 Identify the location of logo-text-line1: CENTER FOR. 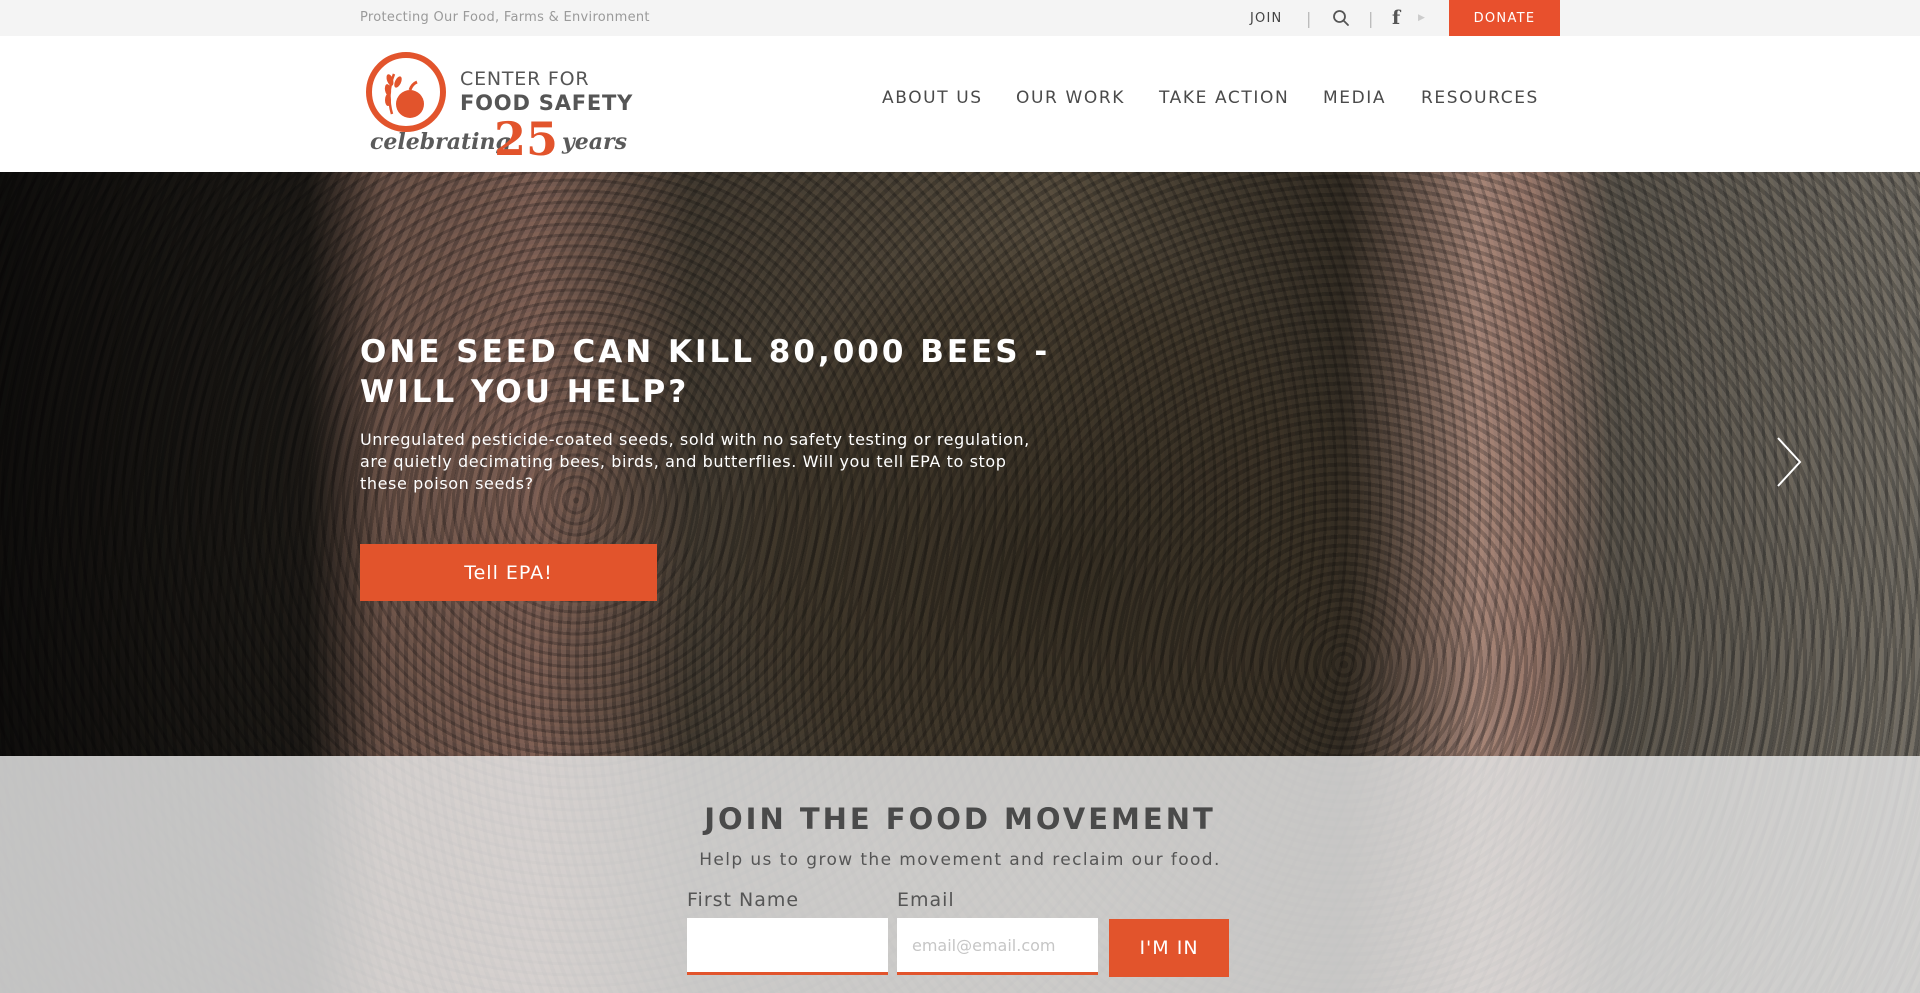
(525, 79).